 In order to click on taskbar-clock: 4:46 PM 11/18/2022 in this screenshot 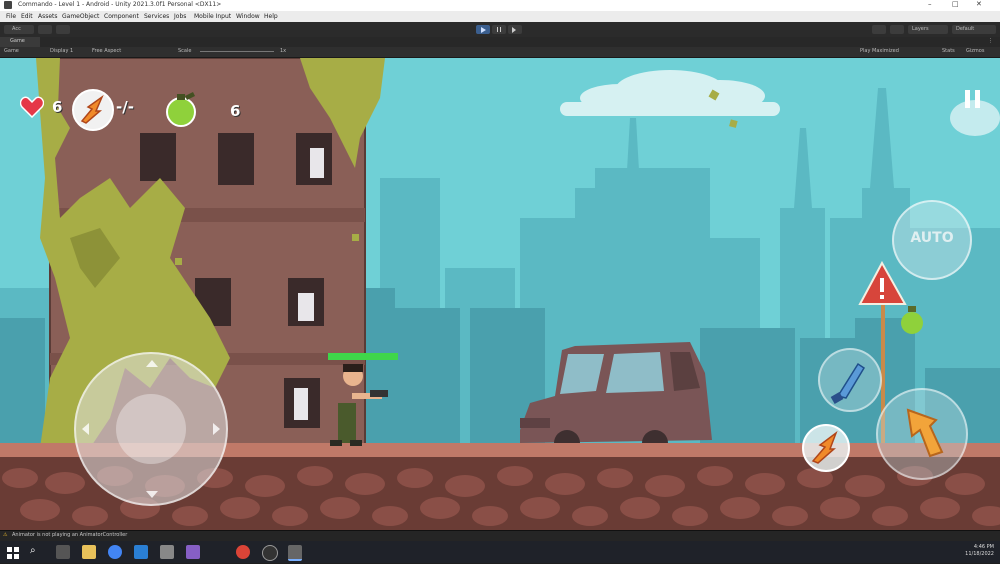, I will do `click(979, 551)`.